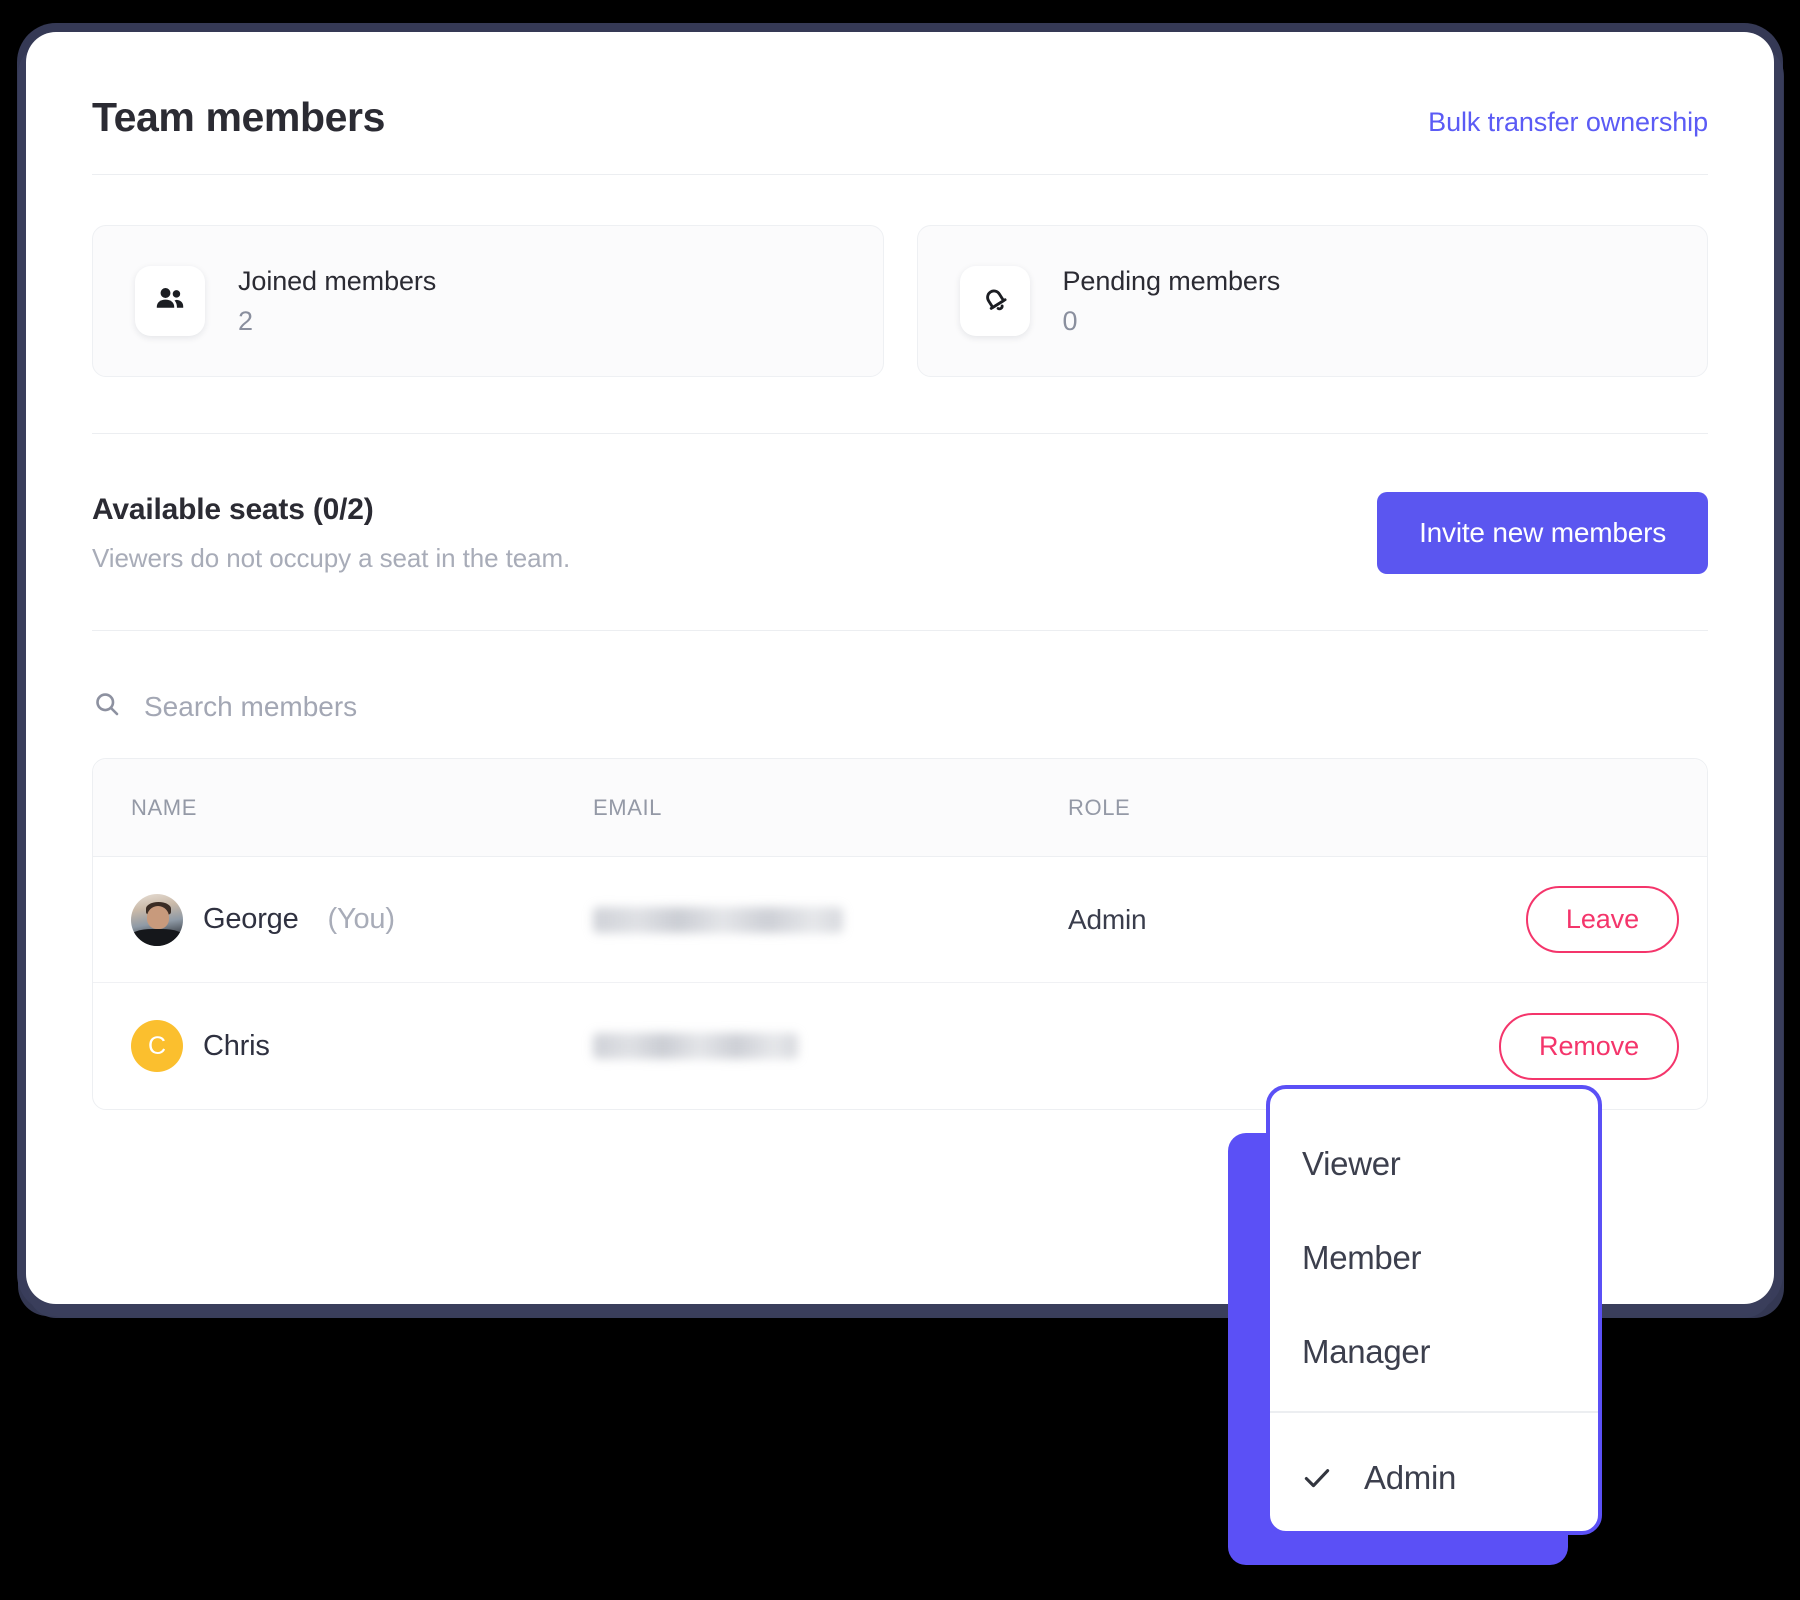 The image size is (1800, 1600). What do you see at coordinates (1589, 1046) in the screenshot?
I see `remove-button: Remove` at bounding box center [1589, 1046].